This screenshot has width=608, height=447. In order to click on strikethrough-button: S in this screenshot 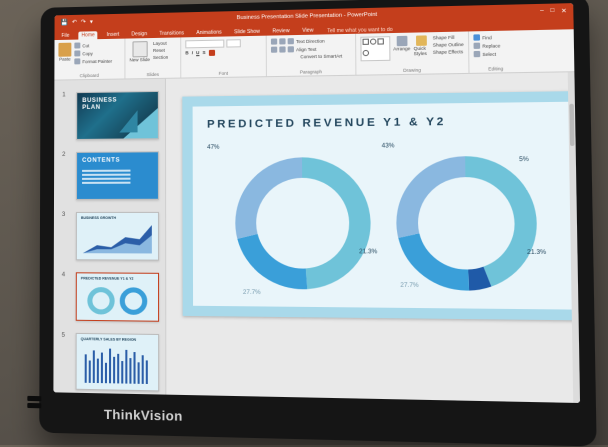, I will do `click(203, 53)`.